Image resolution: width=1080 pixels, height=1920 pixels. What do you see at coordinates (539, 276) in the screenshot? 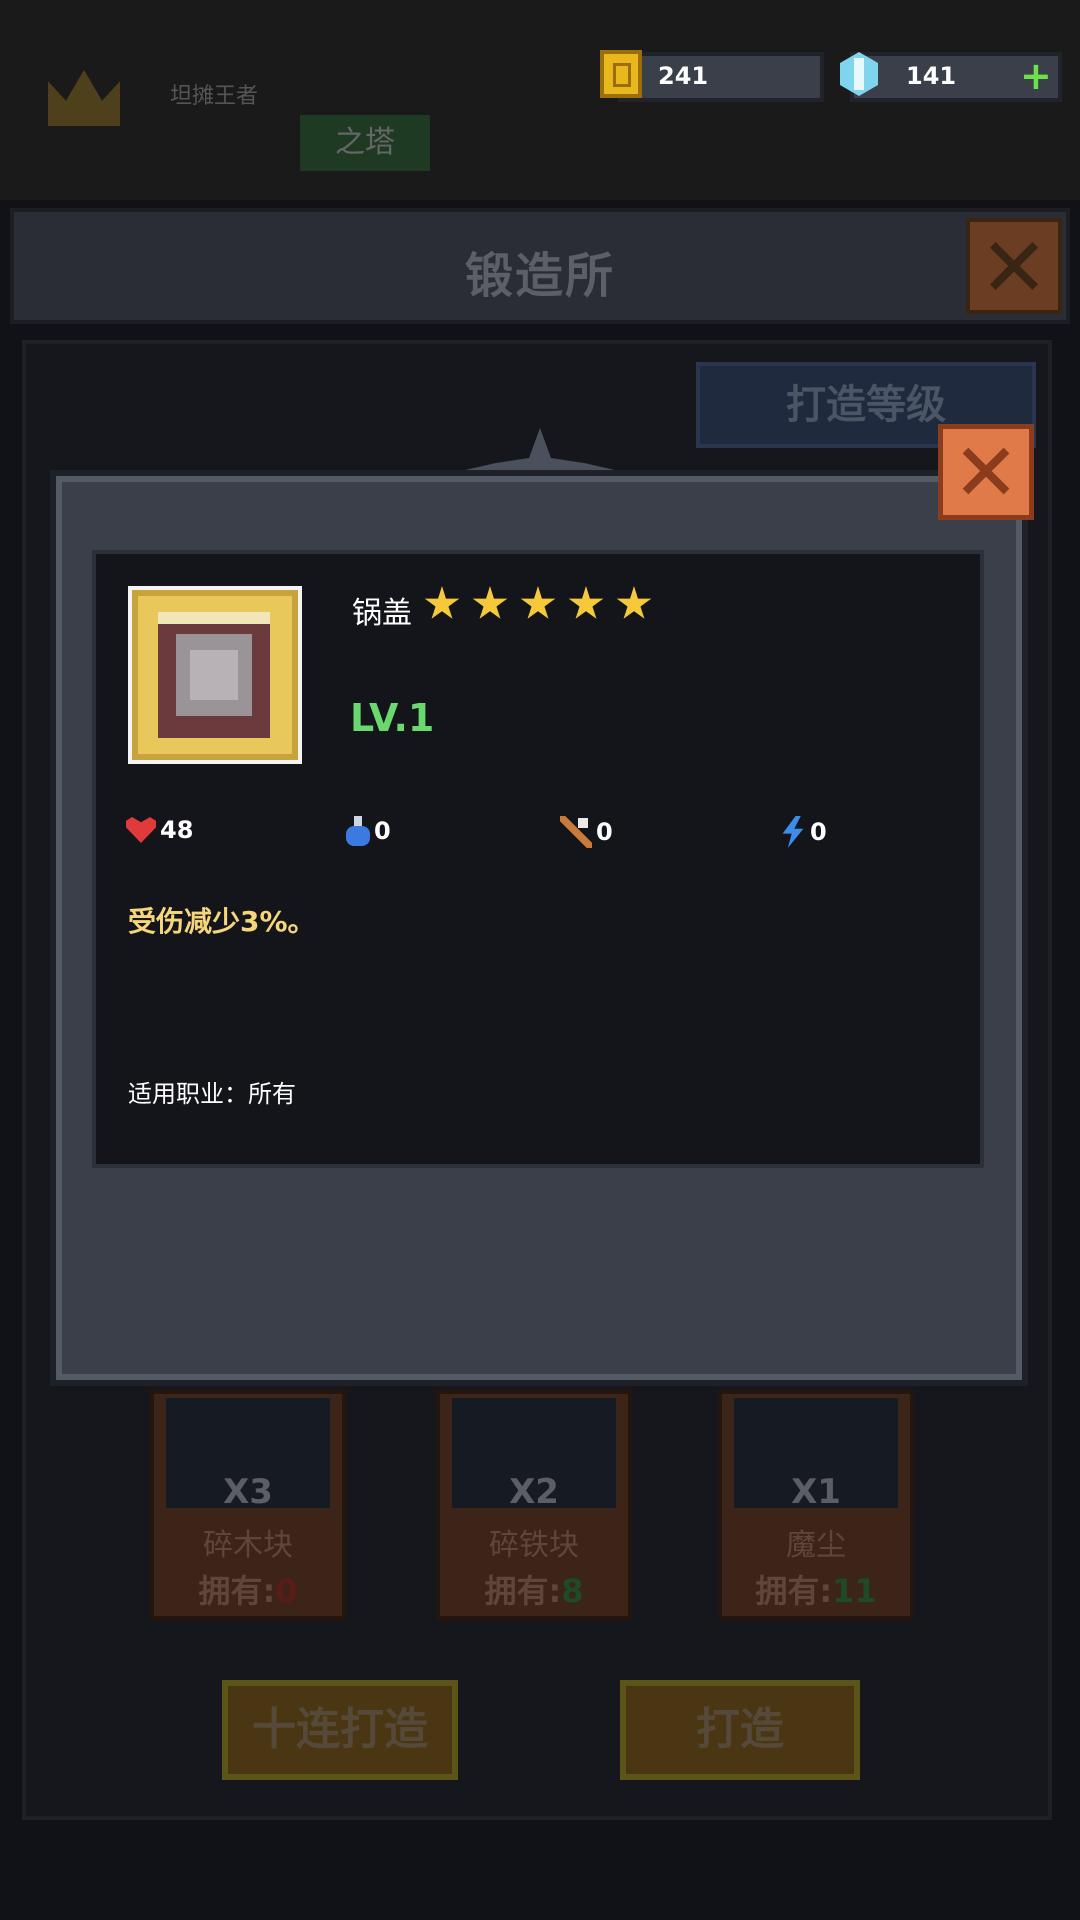
I see `forge-title: 锻造所` at bounding box center [539, 276].